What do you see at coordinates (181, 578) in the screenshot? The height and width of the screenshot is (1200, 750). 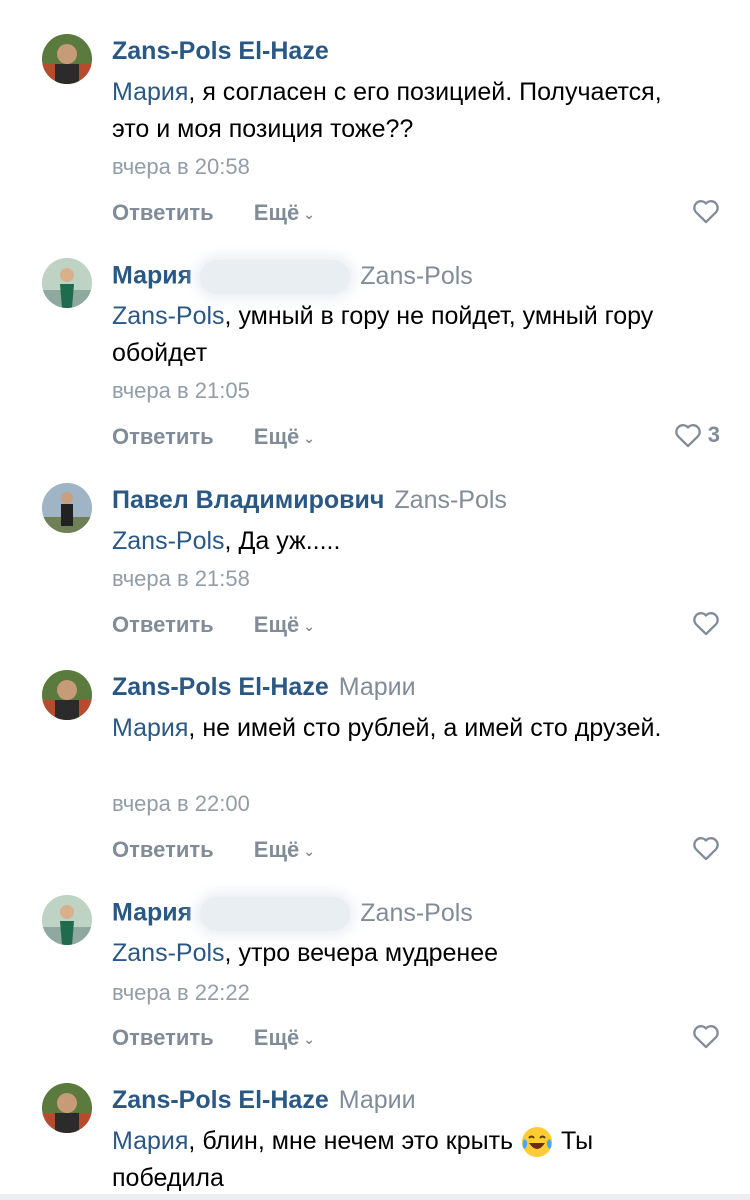 I see `timestamp: вчера в 21:58` at bounding box center [181, 578].